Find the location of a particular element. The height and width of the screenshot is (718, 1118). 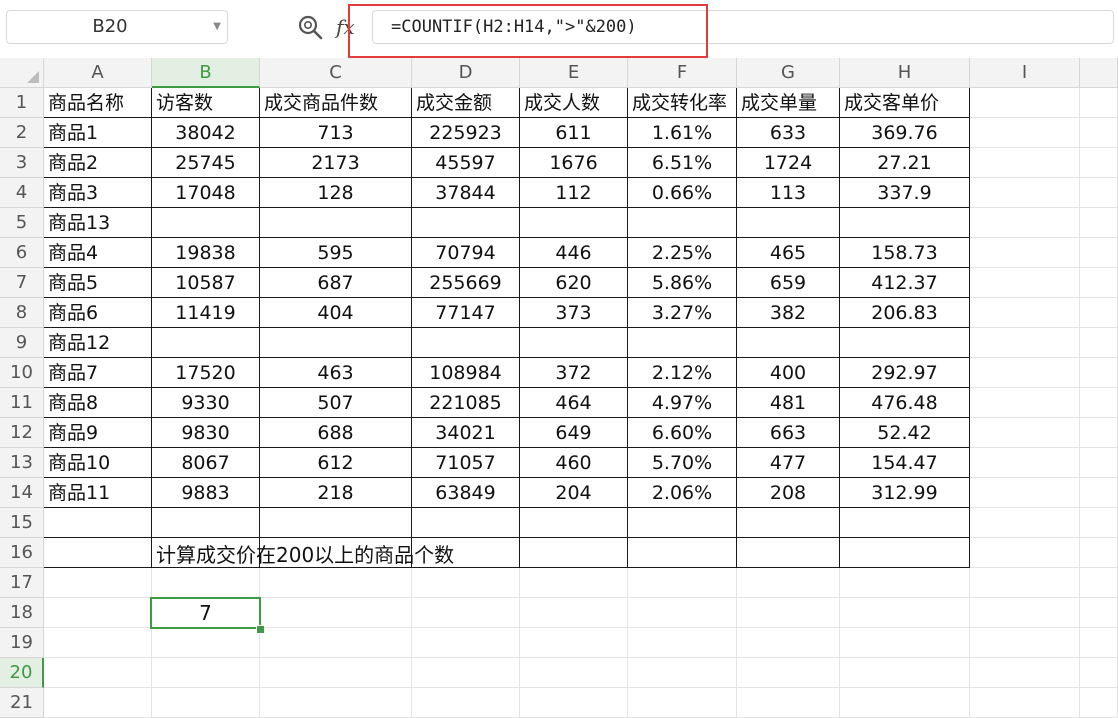

table-cell: 商品2 is located at coordinates (98, 163).